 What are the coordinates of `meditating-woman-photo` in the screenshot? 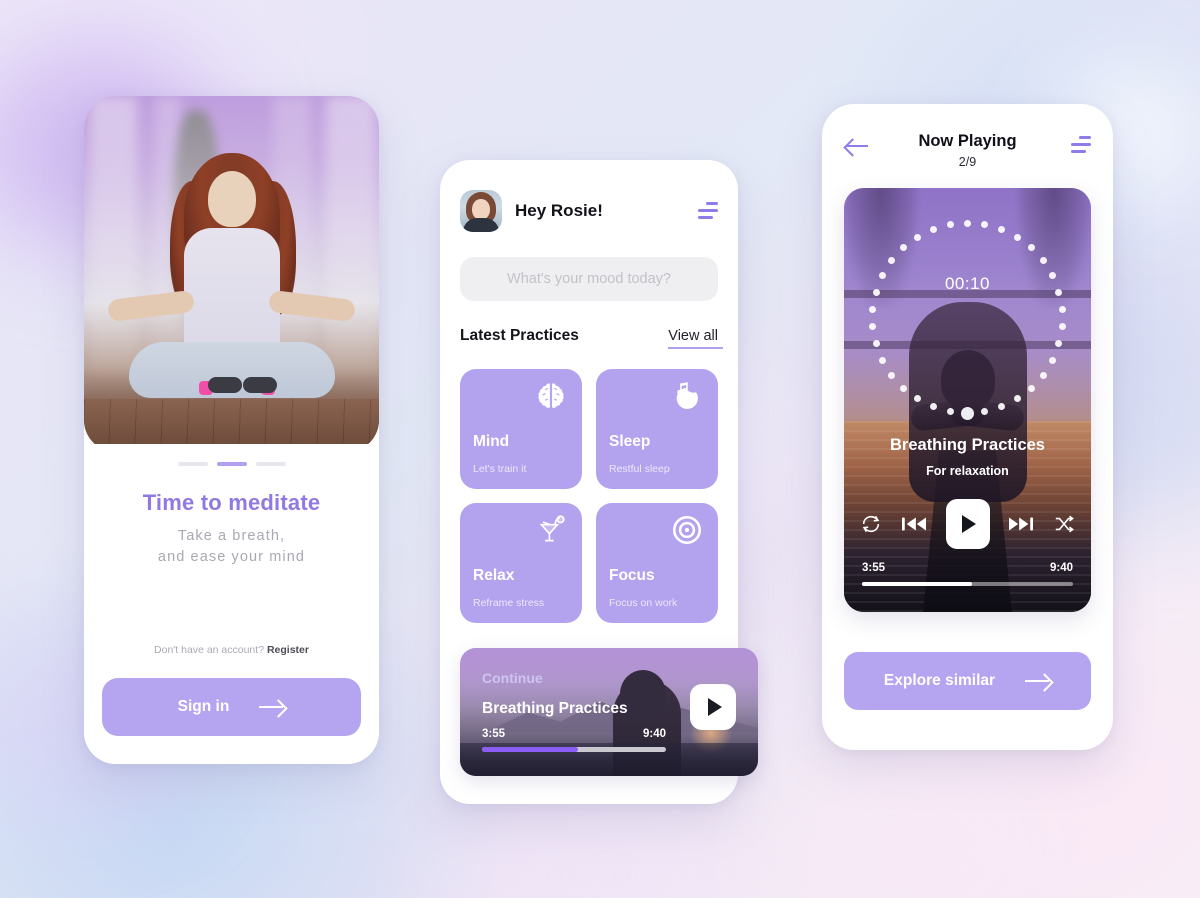 It's located at (231, 274).